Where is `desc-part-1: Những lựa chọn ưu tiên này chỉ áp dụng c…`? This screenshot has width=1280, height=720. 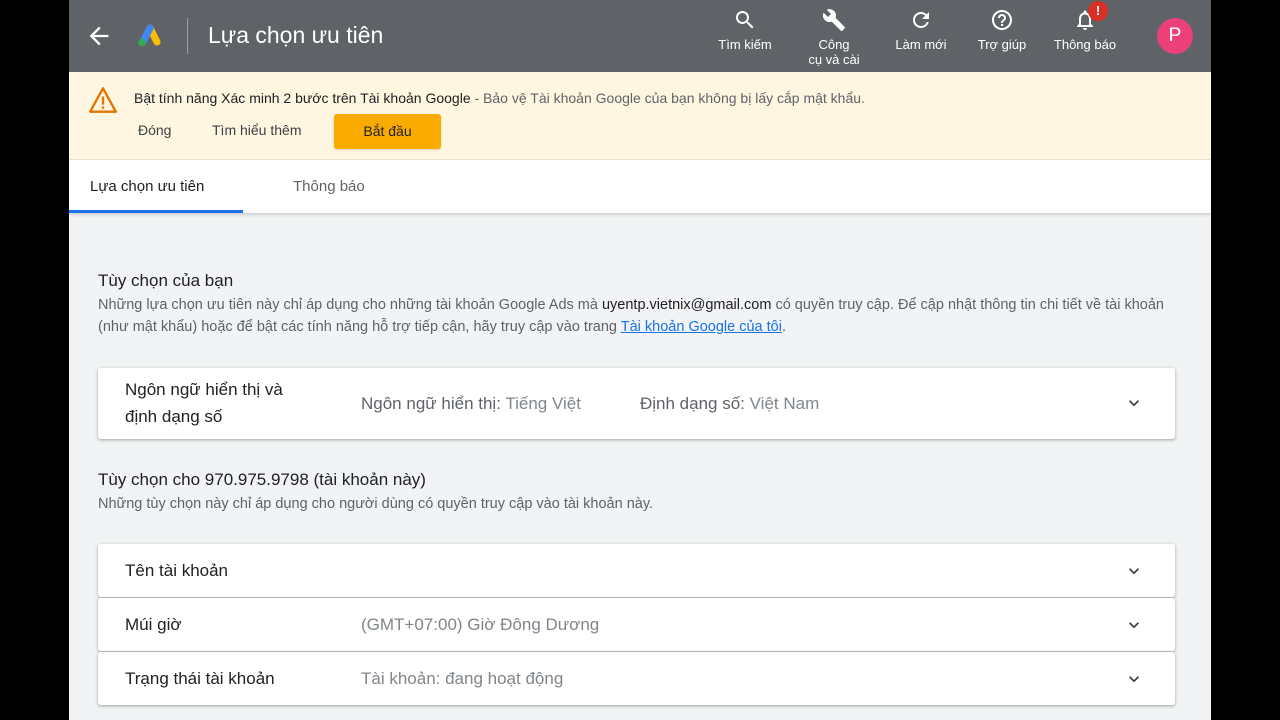
desc-part-1: Những lựa chọn ưu tiên này chỉ áp dụng c… is located at coordinates (350, 305).